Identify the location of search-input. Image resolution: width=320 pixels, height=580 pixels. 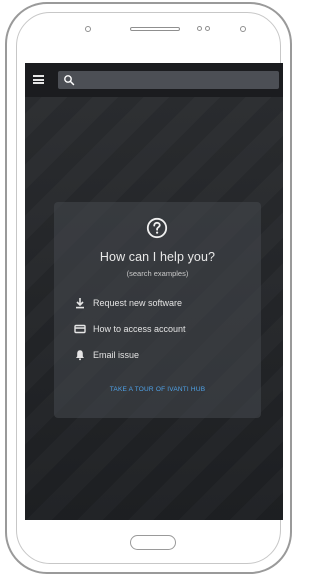
(168, 80).